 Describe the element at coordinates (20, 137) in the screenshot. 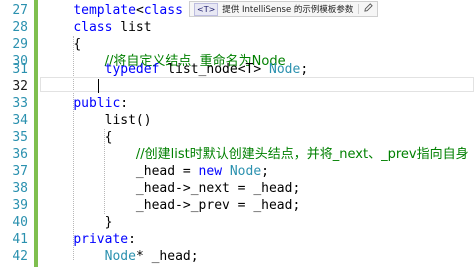

I see `line-number: 35` at that location.